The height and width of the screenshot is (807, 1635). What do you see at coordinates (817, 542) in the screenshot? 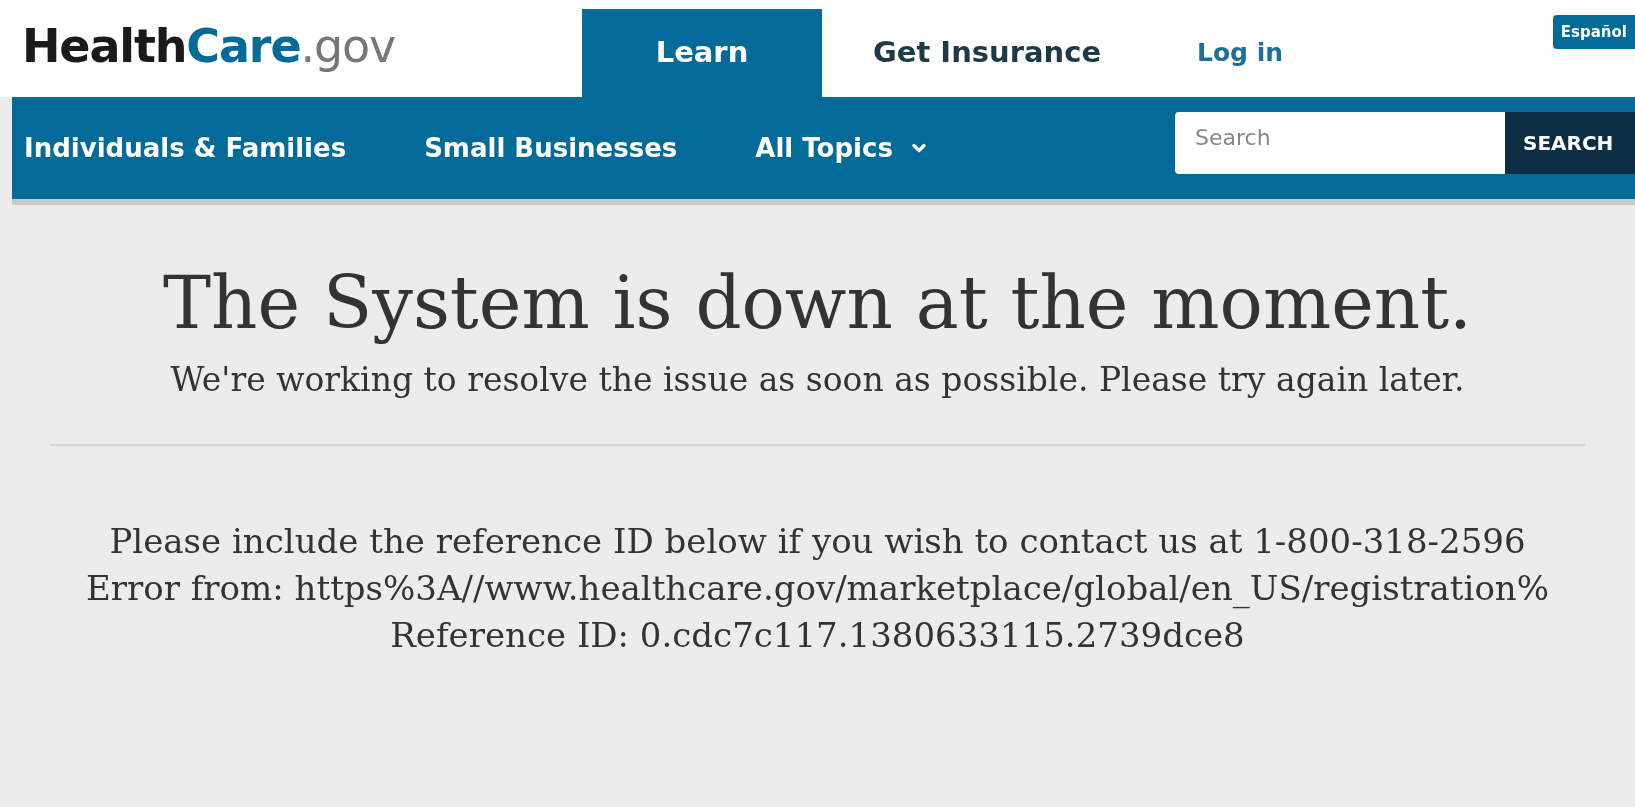
I see `error-detail: Please include the reference ID below if you wish to contact us at 1-800-318-2596` at bounding box center [817, 542].